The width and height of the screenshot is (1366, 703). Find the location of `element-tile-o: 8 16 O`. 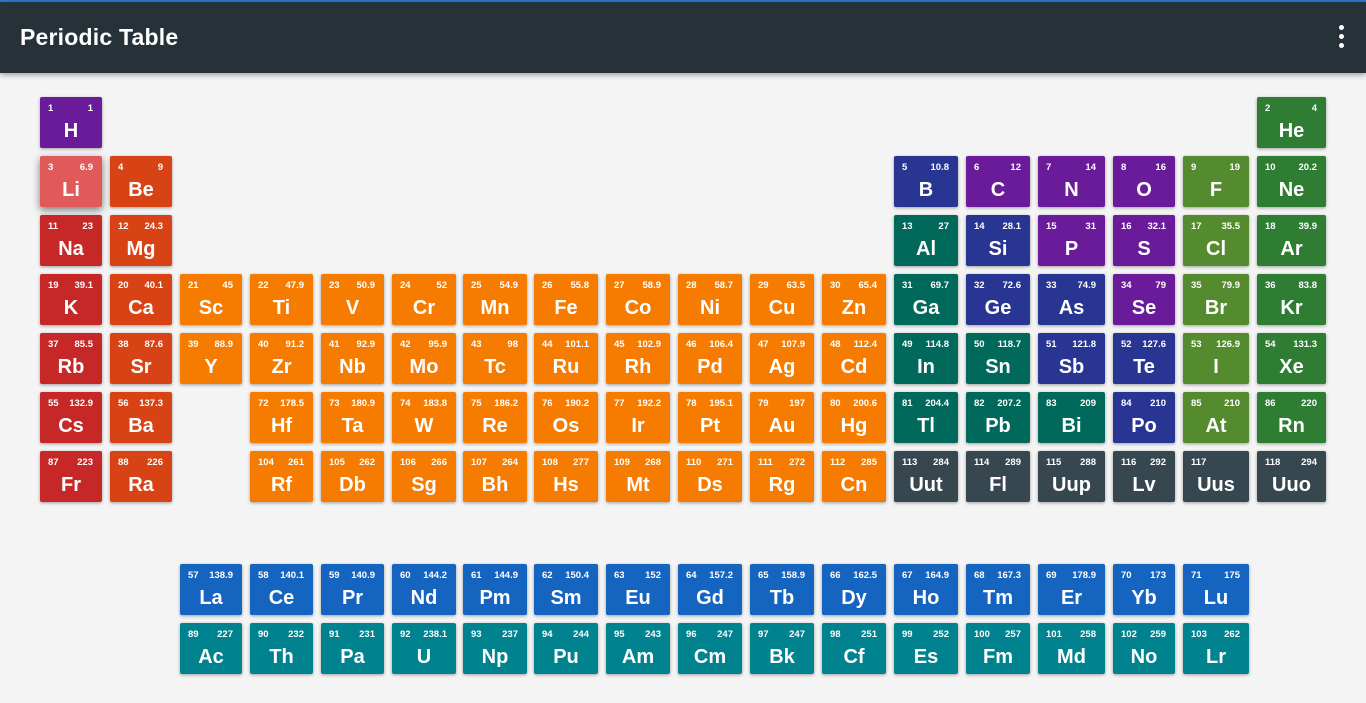

element-tile-o: 8 16 O is located at coordinates (1144, 181).